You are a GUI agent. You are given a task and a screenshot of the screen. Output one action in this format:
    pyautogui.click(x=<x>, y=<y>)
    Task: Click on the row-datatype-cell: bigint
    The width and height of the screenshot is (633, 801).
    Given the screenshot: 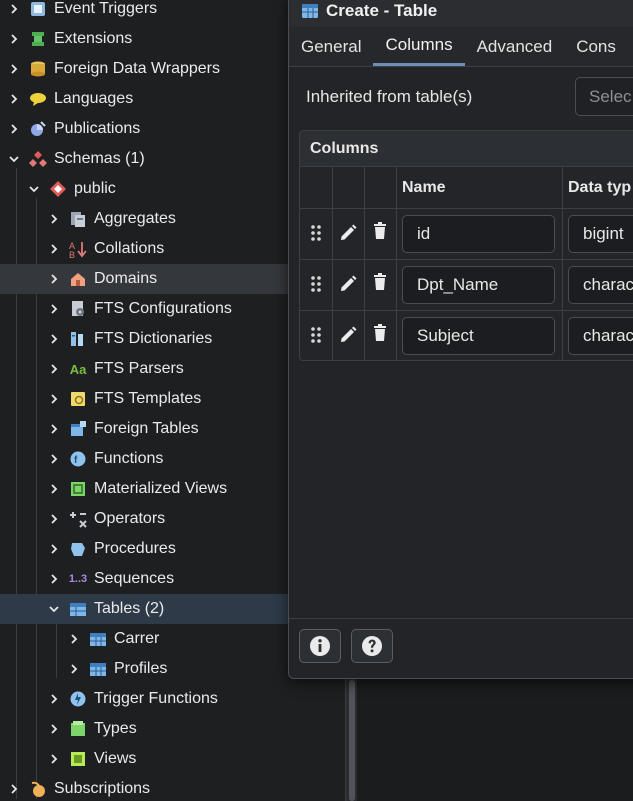 What is the action you would take?
    pyautogui.click(x=598, y=234)
    